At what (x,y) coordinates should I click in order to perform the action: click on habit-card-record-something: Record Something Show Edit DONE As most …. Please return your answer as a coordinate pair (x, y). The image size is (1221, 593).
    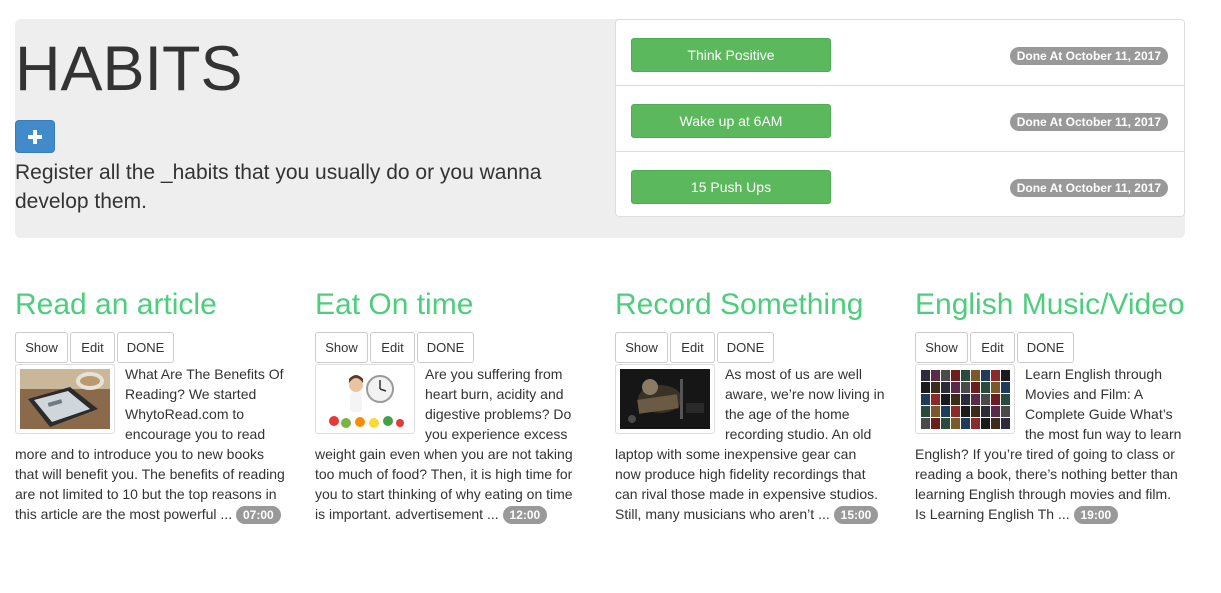
    Looking at the image, I should click on (750, 406).